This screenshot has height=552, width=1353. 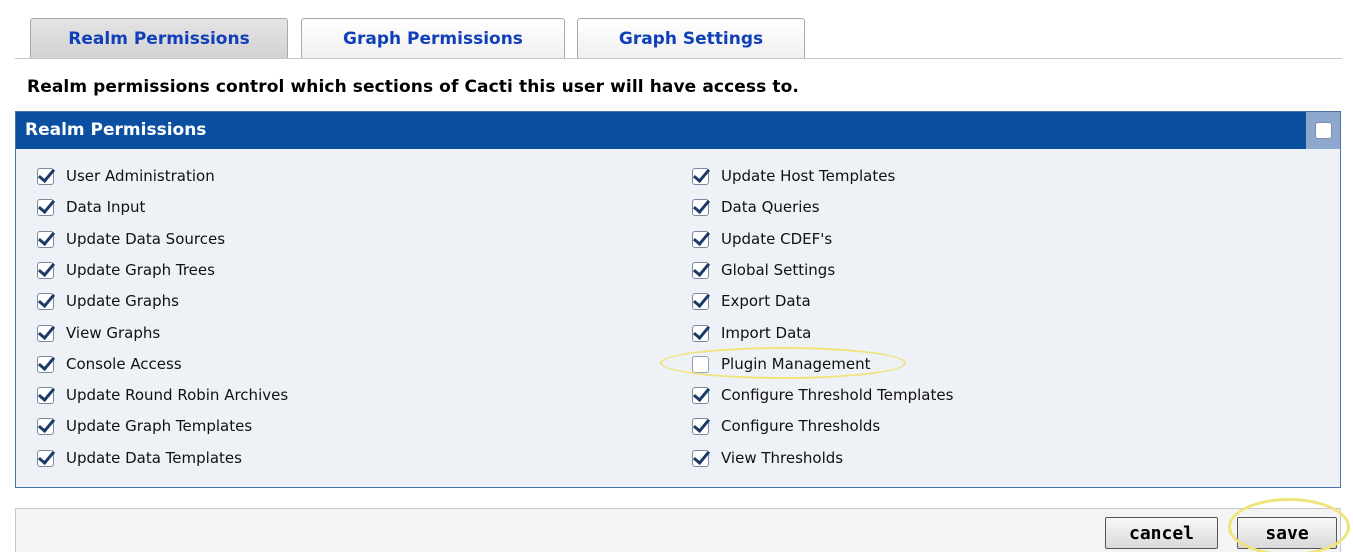 What do you see at coordinates (113, 333) in the screenshot?
I see `permission-label: View Graphs` at bounding box center [113, 333].